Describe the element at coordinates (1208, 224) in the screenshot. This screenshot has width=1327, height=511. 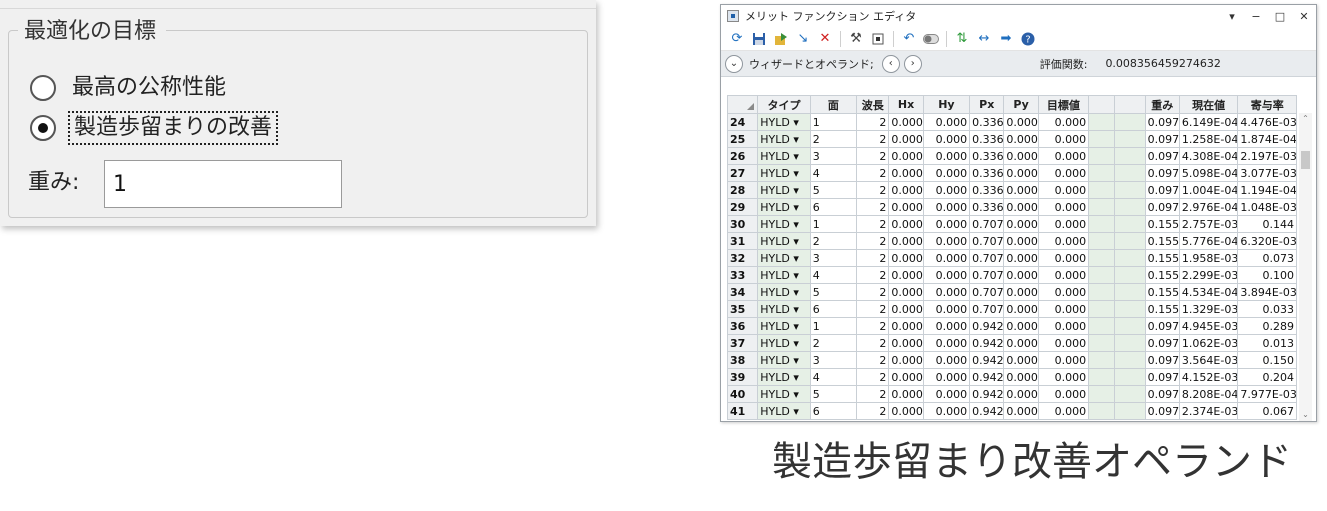
I see `cell-value: 2.757E-03` at that location.